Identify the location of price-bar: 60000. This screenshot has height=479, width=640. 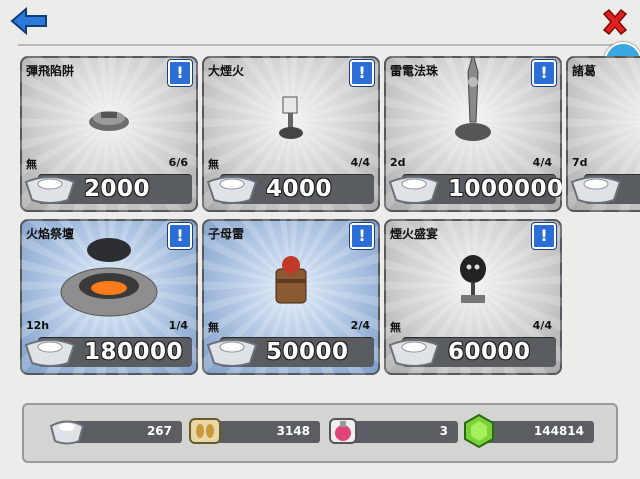
(472, 352).